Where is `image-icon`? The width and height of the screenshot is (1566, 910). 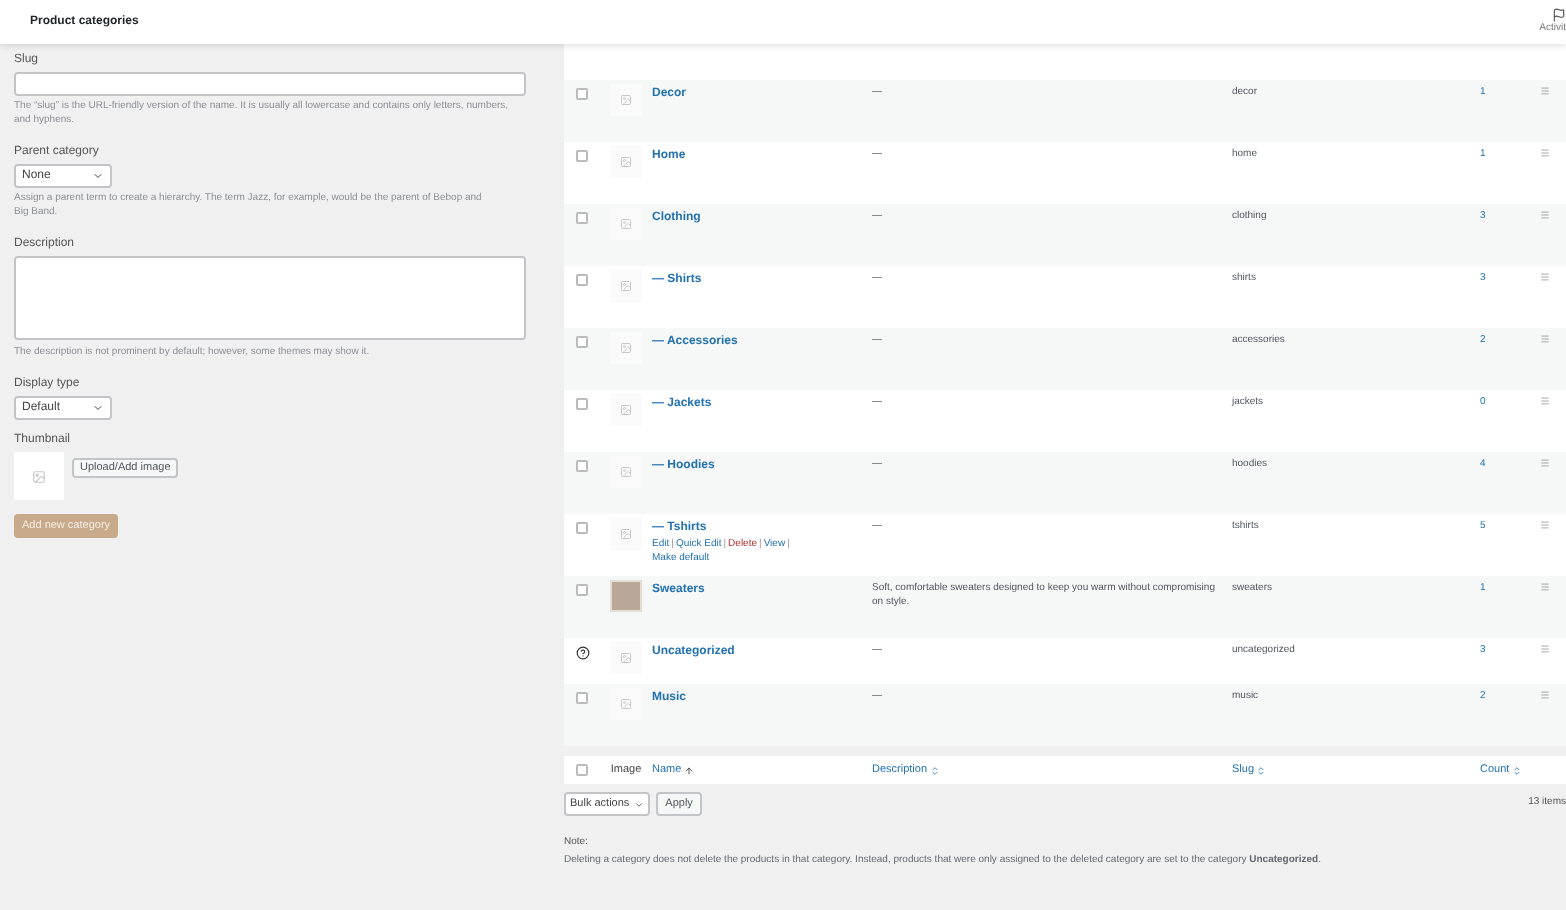
image-icon is located at coordinates (39, 476).